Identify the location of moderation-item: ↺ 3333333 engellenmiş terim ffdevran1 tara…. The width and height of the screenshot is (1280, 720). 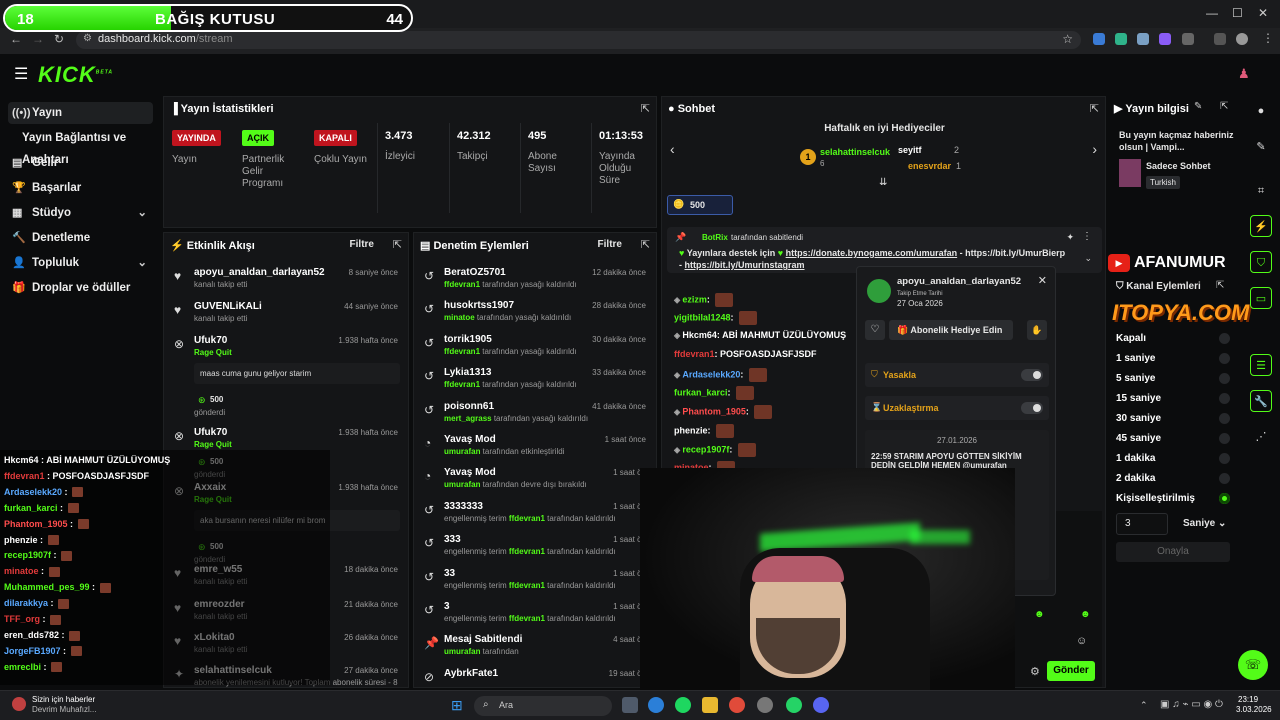
(535, 514).